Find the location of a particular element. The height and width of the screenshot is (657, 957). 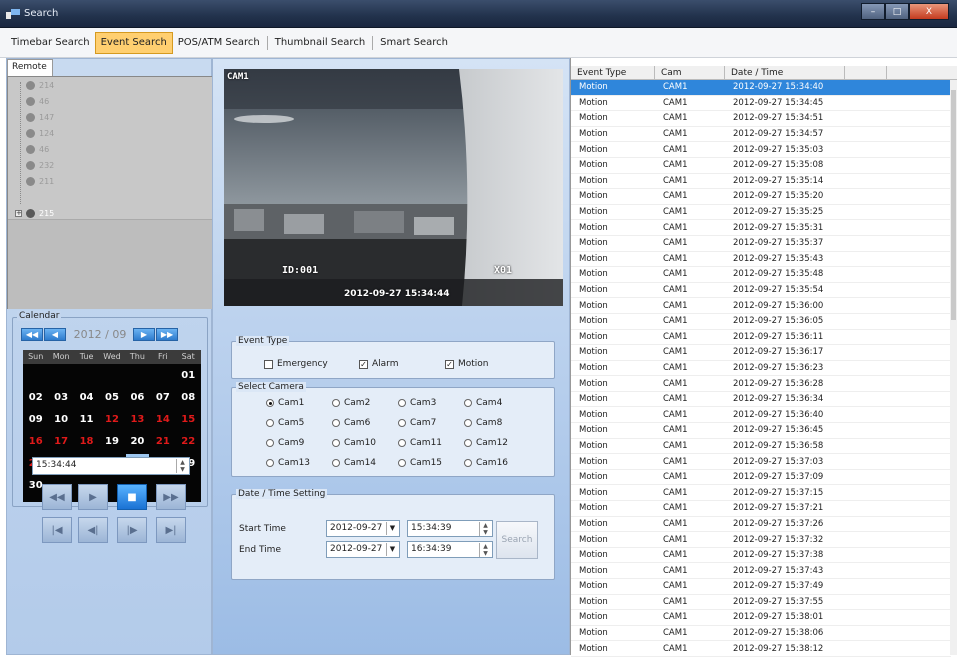

table-row: Motion CAM1 2012-09-27 15:36:00 is located at coordinates (761, 306).